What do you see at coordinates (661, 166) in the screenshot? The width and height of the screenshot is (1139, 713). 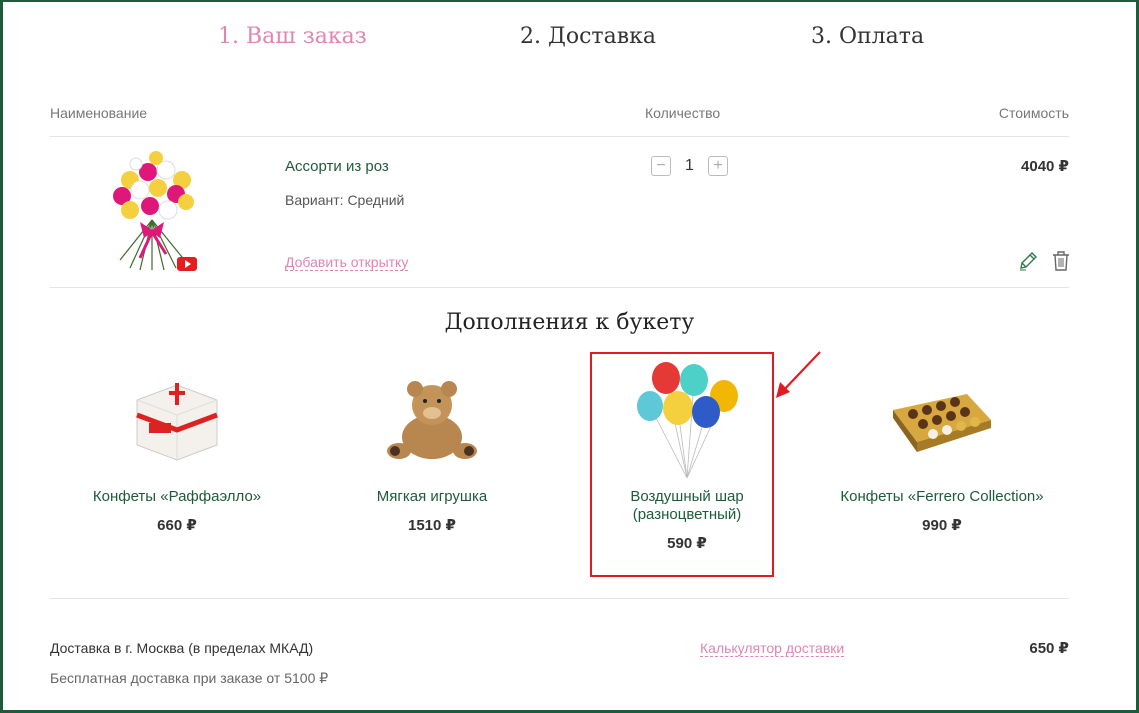 I see `minus-icon: −` at bounding box center [661, 166].